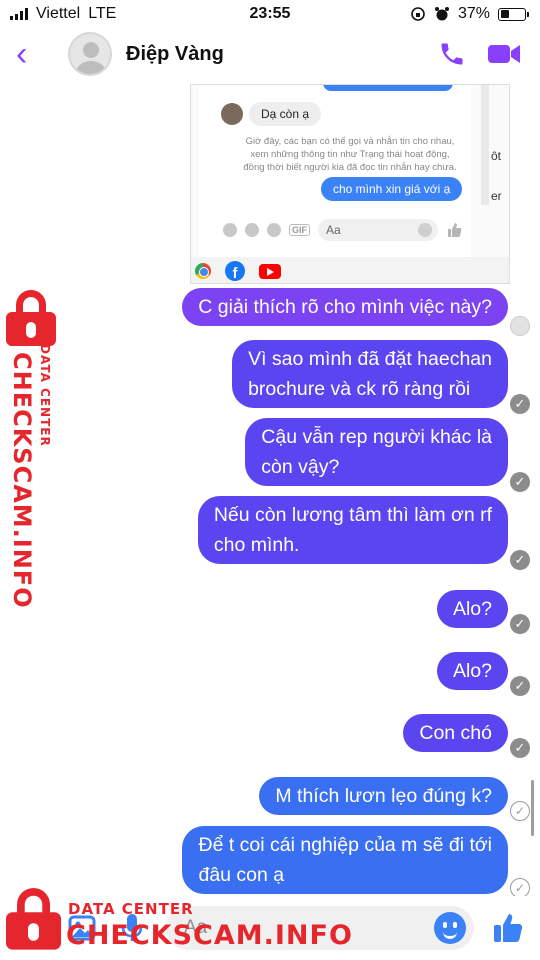  I want to click on message-text: M thích lươn lẹo đúng k?, so click(383, 796).